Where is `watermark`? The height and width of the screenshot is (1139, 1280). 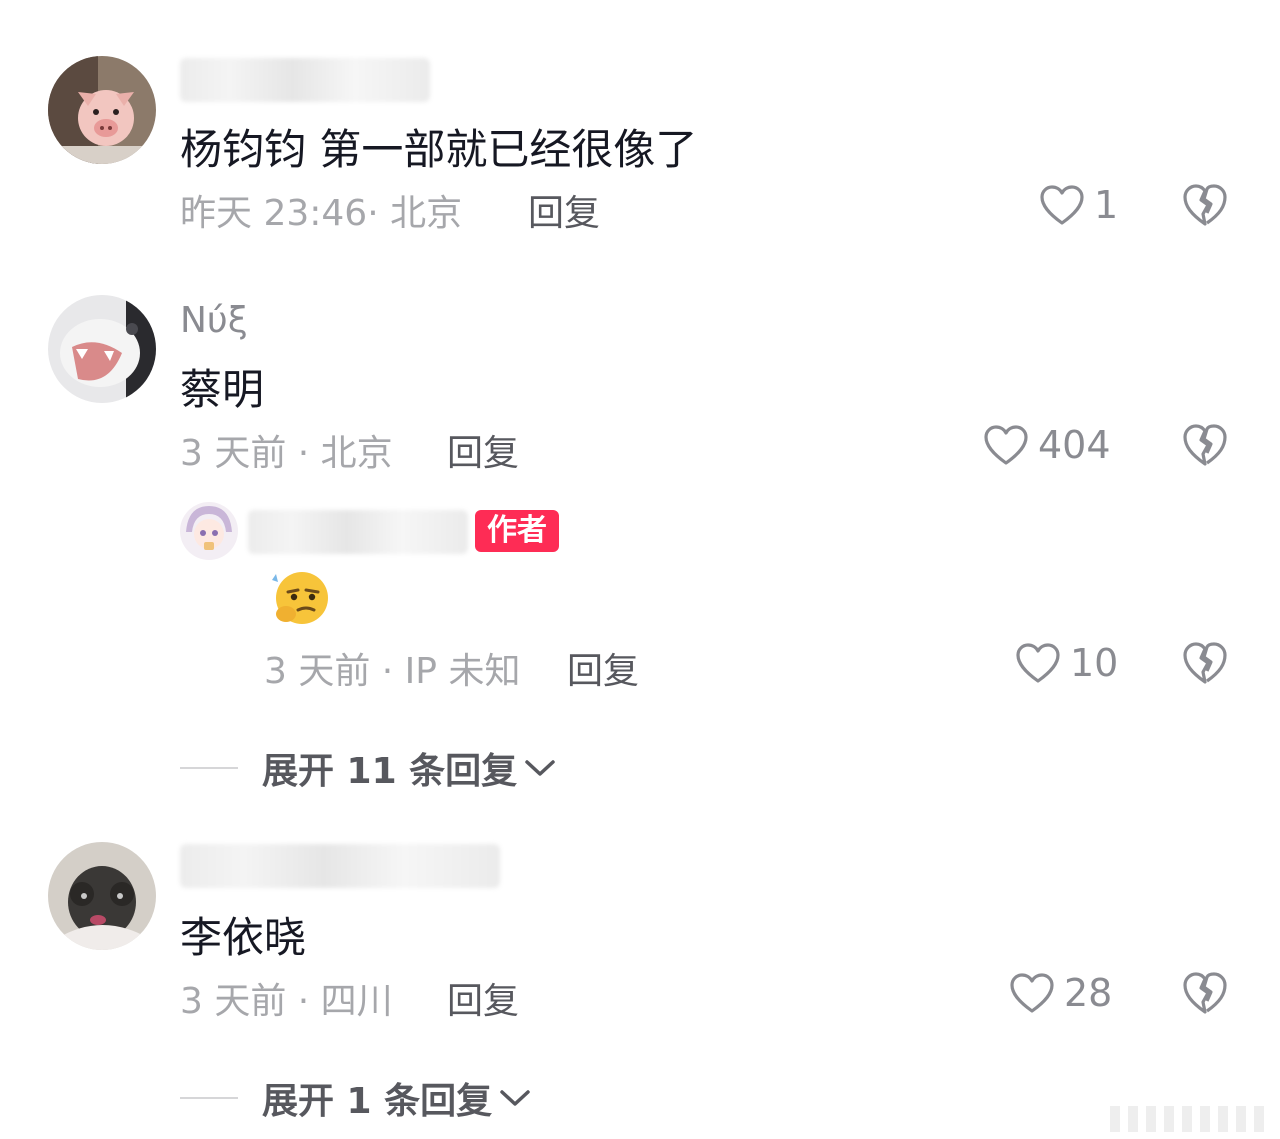
watermark is located at coordinates (1190, 1119).